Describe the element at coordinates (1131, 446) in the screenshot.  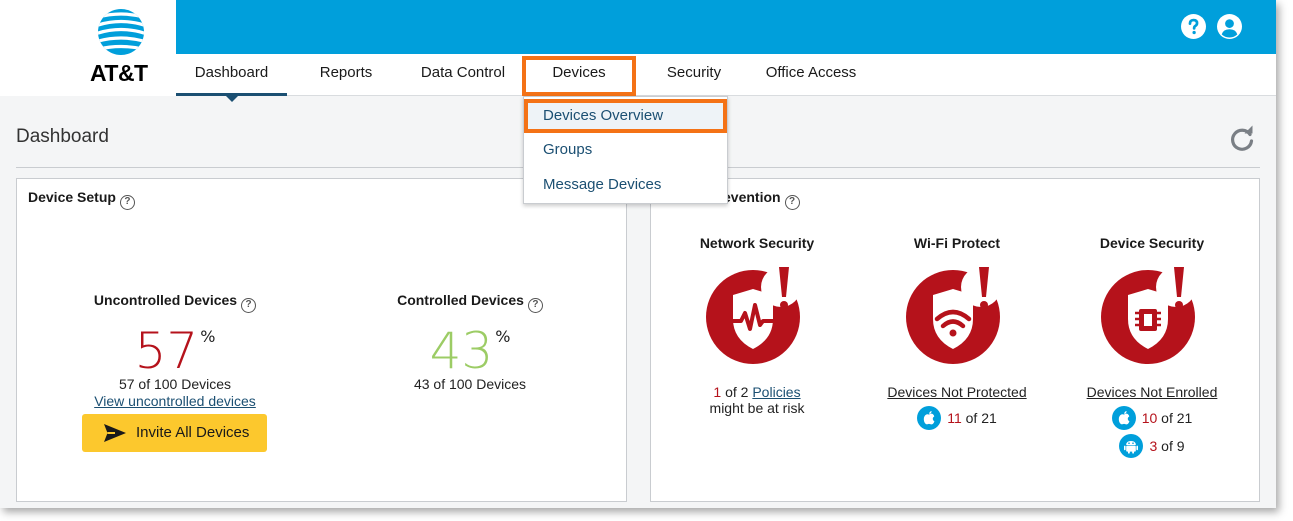
I see `android-icon` at that location.